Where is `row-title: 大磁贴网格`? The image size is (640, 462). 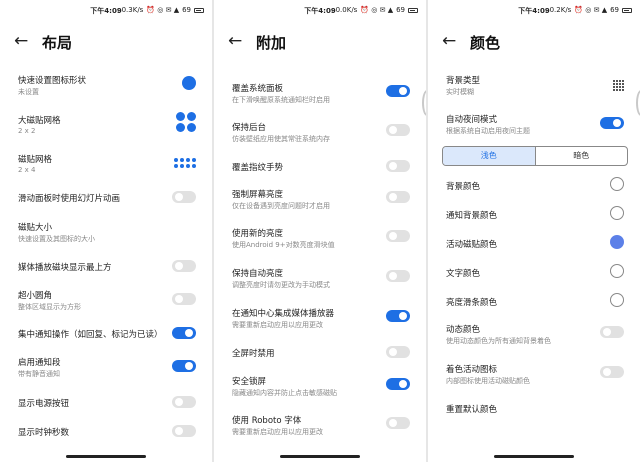
row-title: 大磁贴网格 is located at coordinates (39, 121).